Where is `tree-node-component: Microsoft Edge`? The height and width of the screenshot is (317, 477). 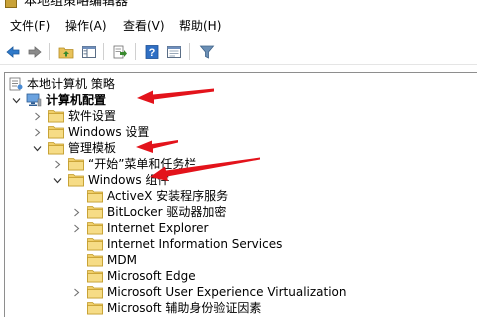
tree-node-component: Microsoft Edge is located at coordinates (133, 276).